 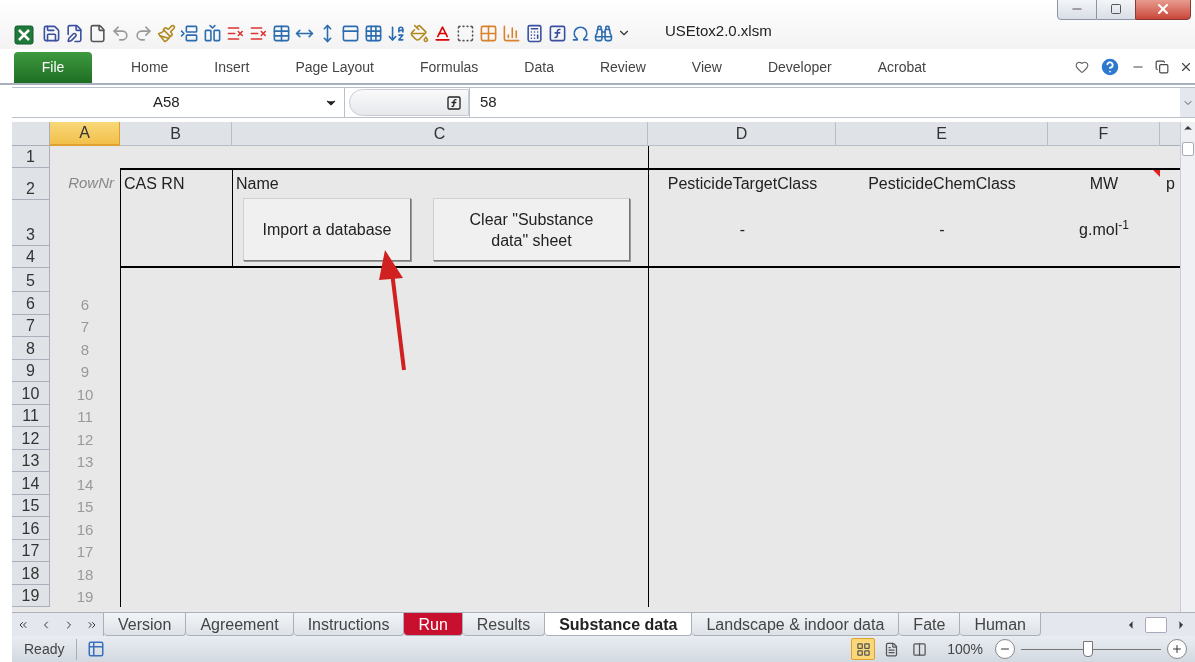 I want to click on sheet-tab: Version, so click(x=145, y=625).